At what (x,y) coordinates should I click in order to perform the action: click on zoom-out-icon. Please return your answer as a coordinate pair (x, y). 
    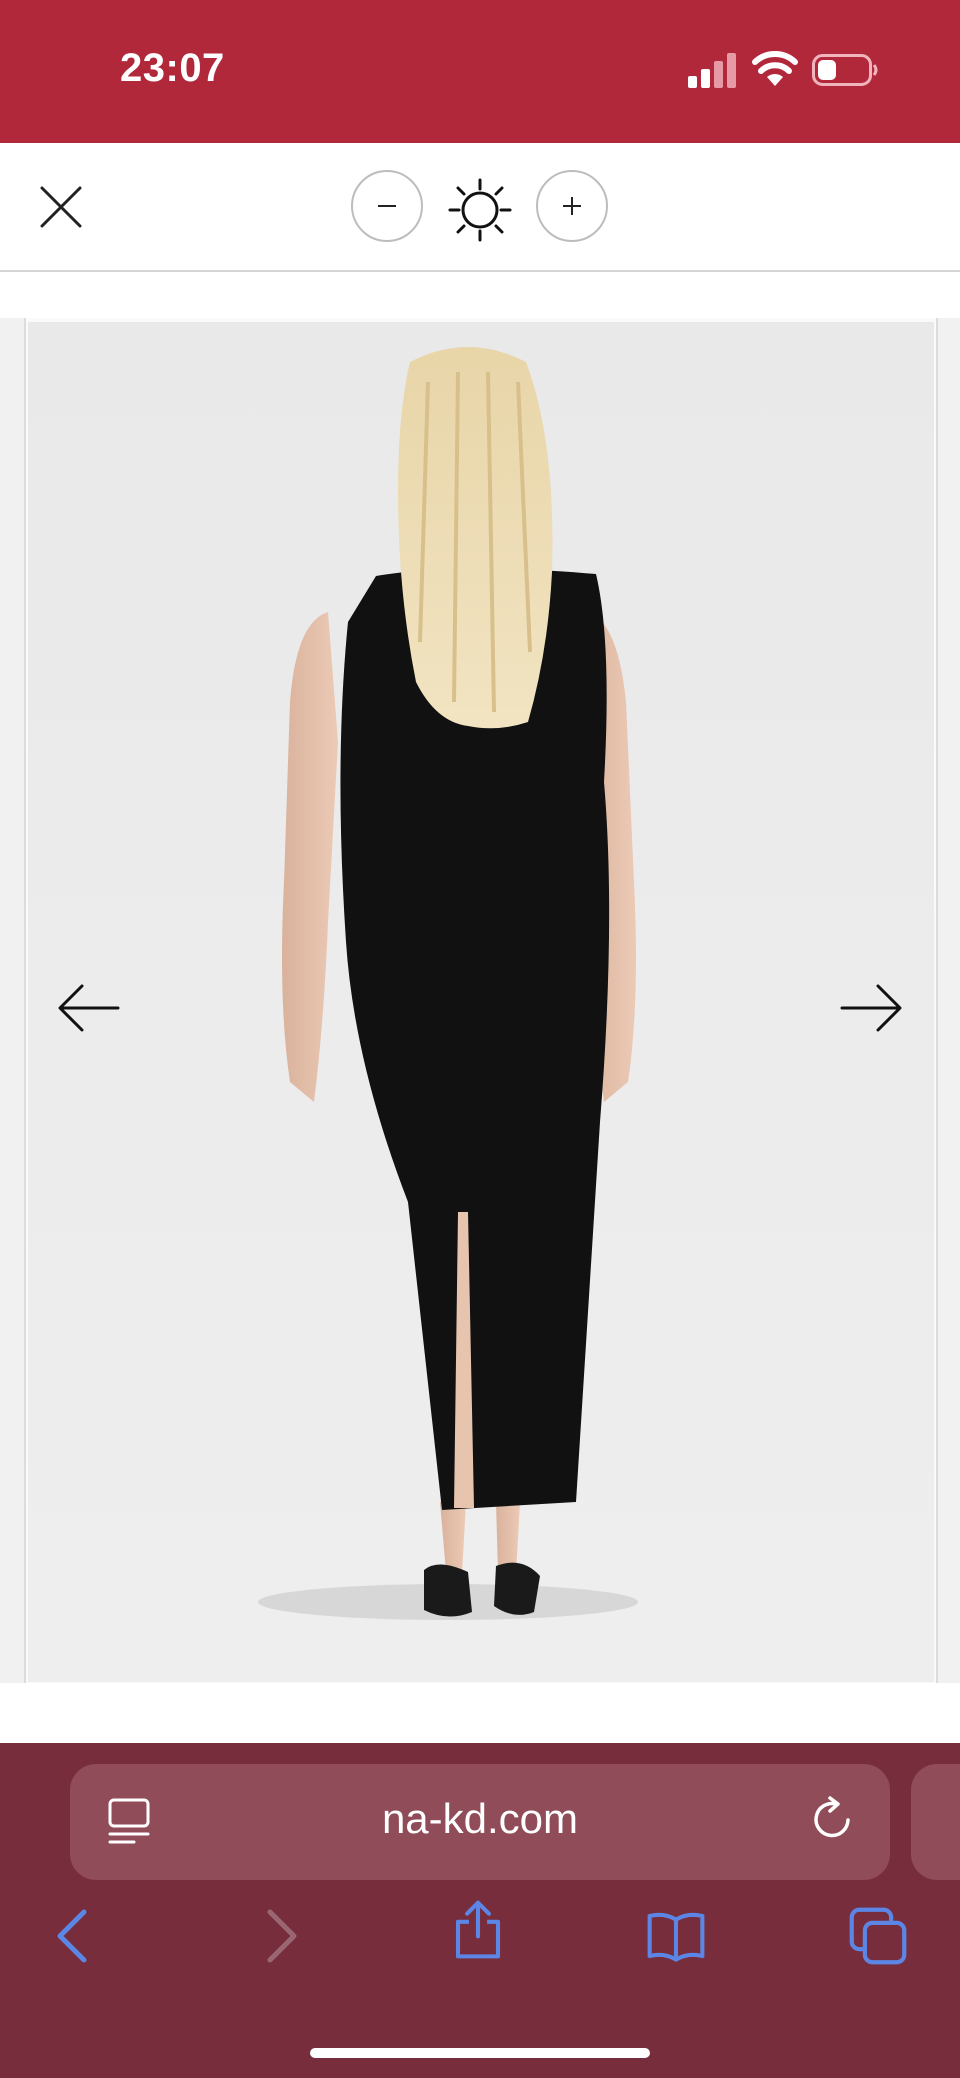
    Looking at the image, I should click on (387, 206).